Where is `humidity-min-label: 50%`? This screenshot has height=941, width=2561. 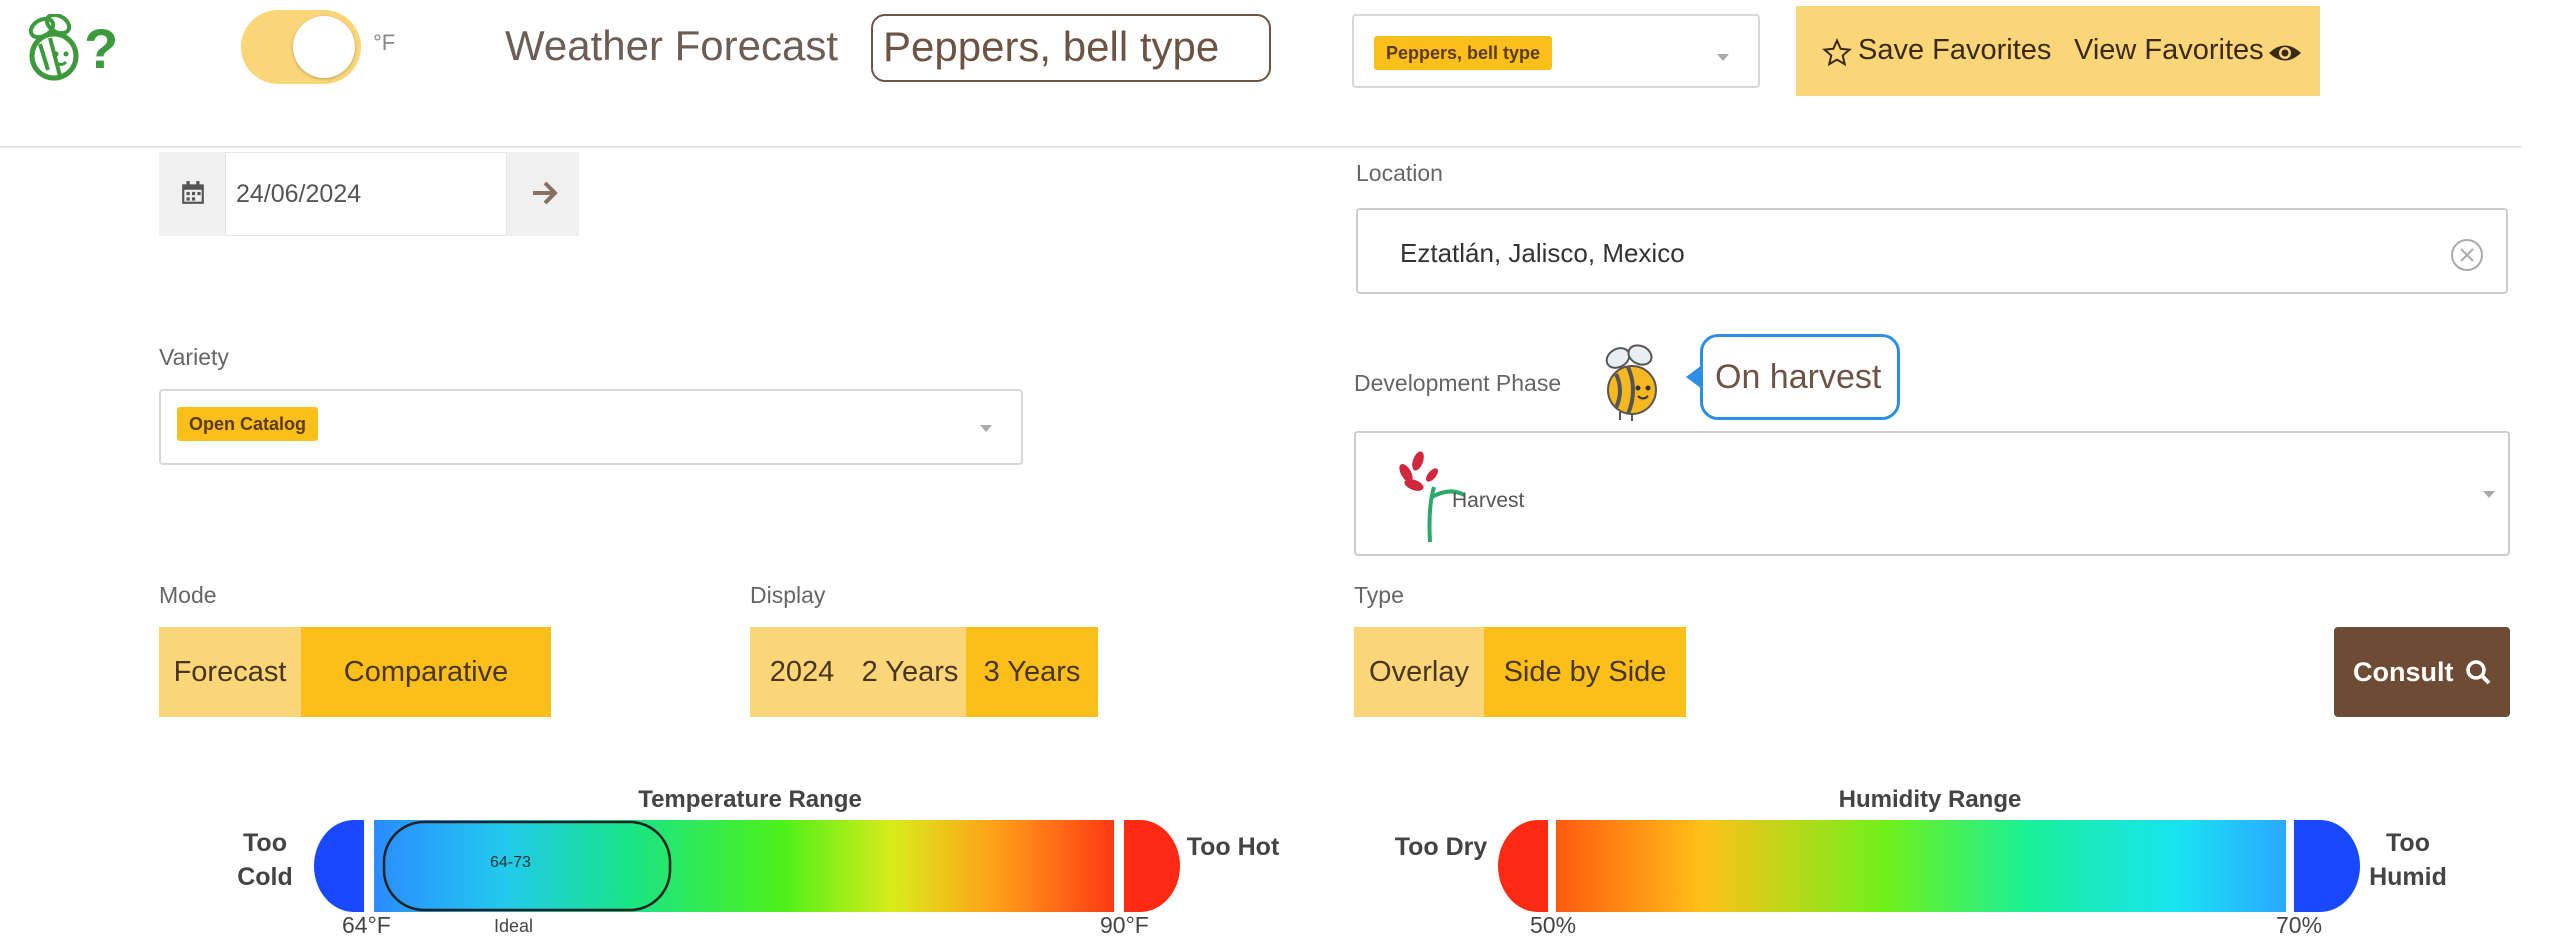 humidity-min-label: 50% is located at coordinates (1553, 925).